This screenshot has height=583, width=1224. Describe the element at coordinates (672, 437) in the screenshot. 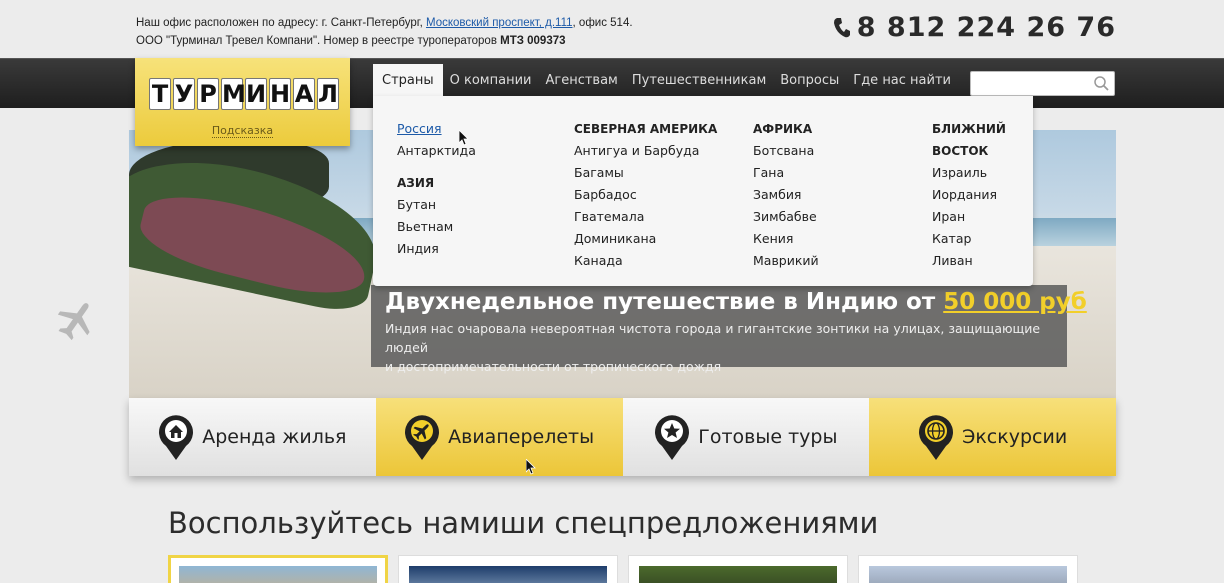

I see `star-icon` at that location.